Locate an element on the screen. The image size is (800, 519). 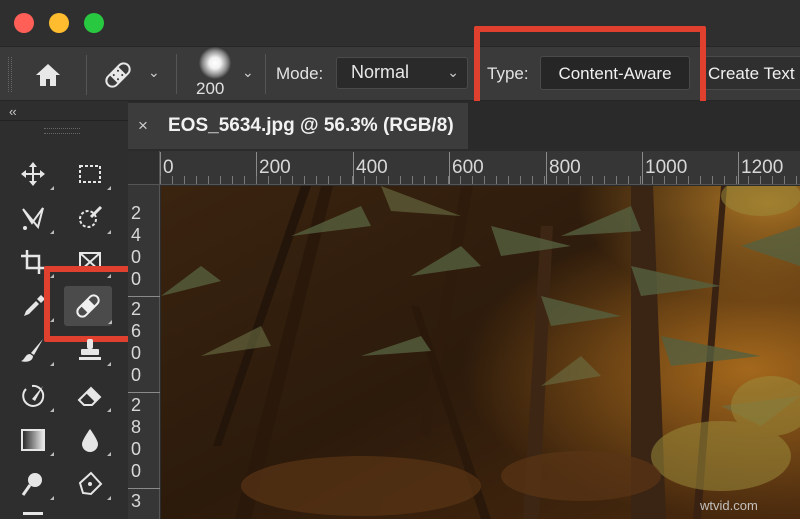
close-icon: × is located at coordinates (143, 126).